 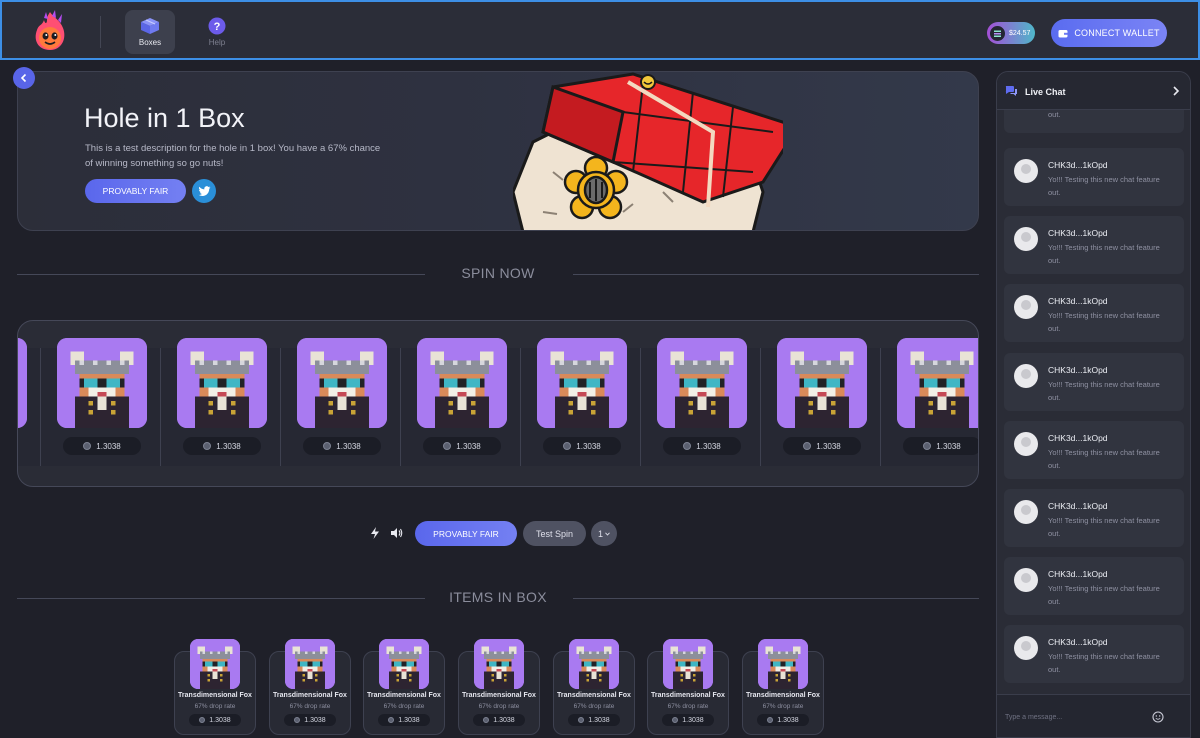 I want to click on spinner-item, so click(x=29, y=402).